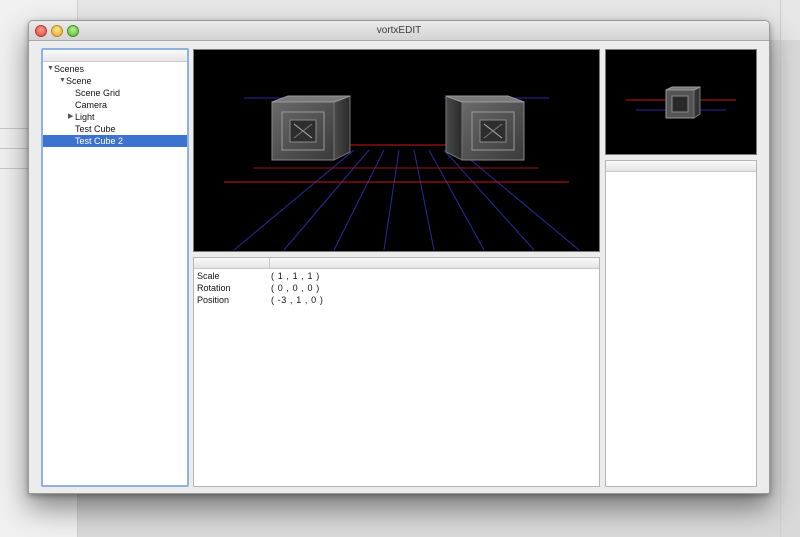  What do you see at coordinates (208, 276) in the screenshot?
I see `property-name: Scale` at bounding box center [208, 276].